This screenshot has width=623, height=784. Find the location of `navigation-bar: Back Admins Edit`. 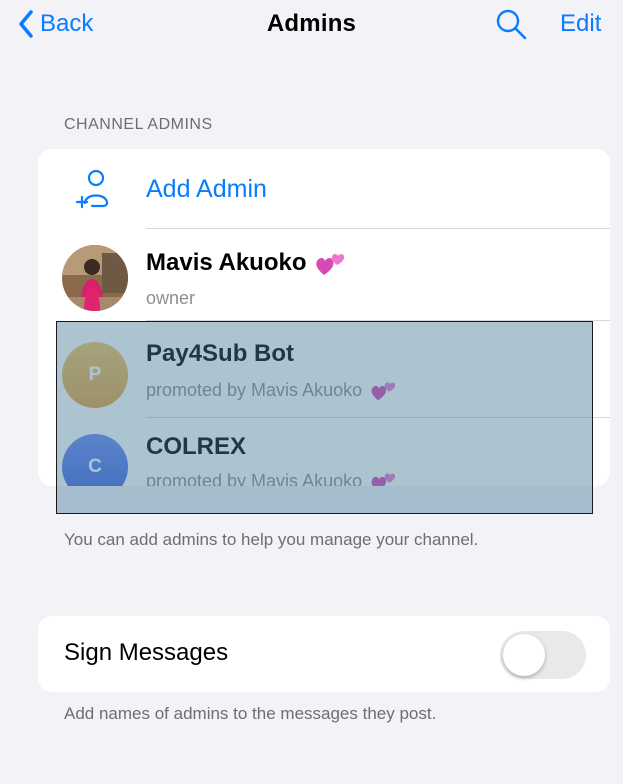

navigation-bar: Back Admins Edit is located at coordinates (311, 25).